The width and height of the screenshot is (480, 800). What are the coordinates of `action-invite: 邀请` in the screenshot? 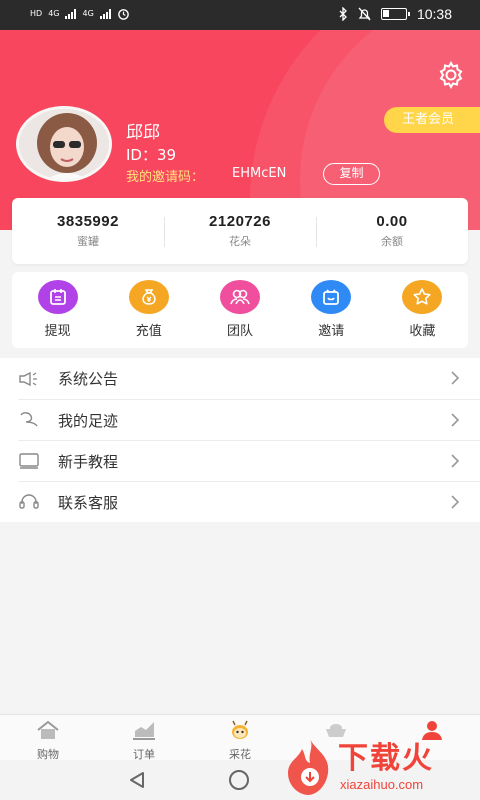 It's located at (331, 310).